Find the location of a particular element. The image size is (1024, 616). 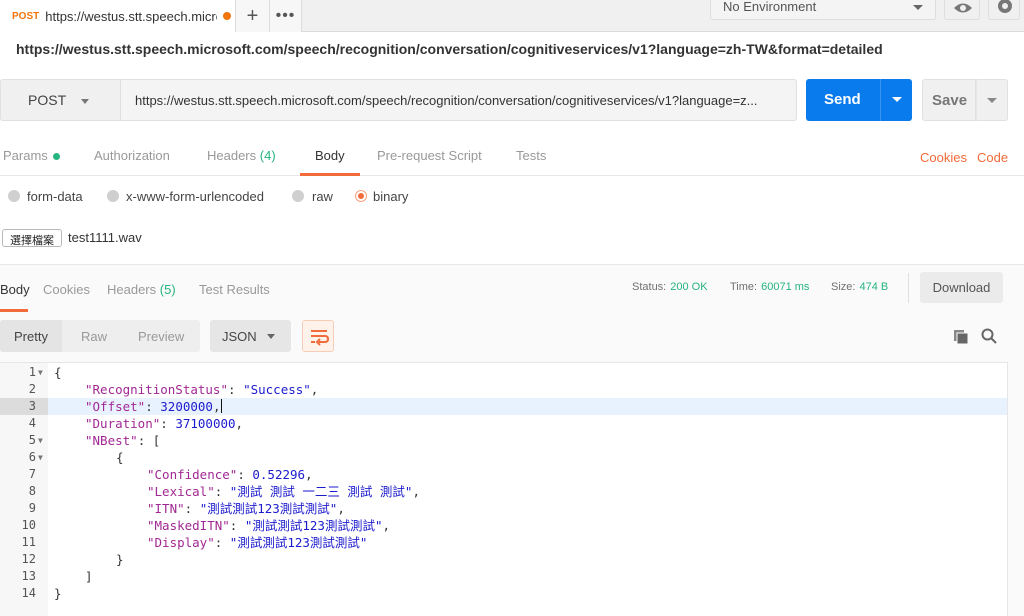

line-number: 4 is located at coordinates (32, 423).